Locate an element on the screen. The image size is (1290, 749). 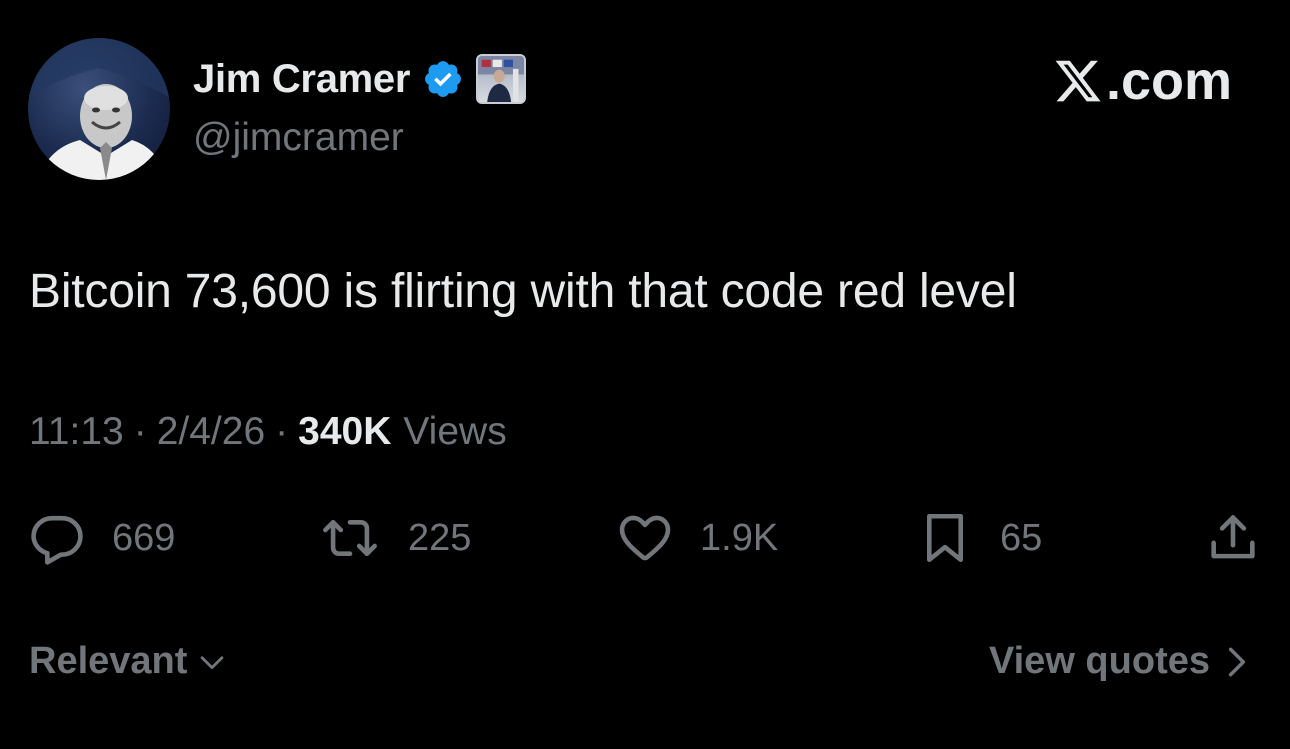
view-quotes-link: View quotes is located at coordinates (1119, 661).